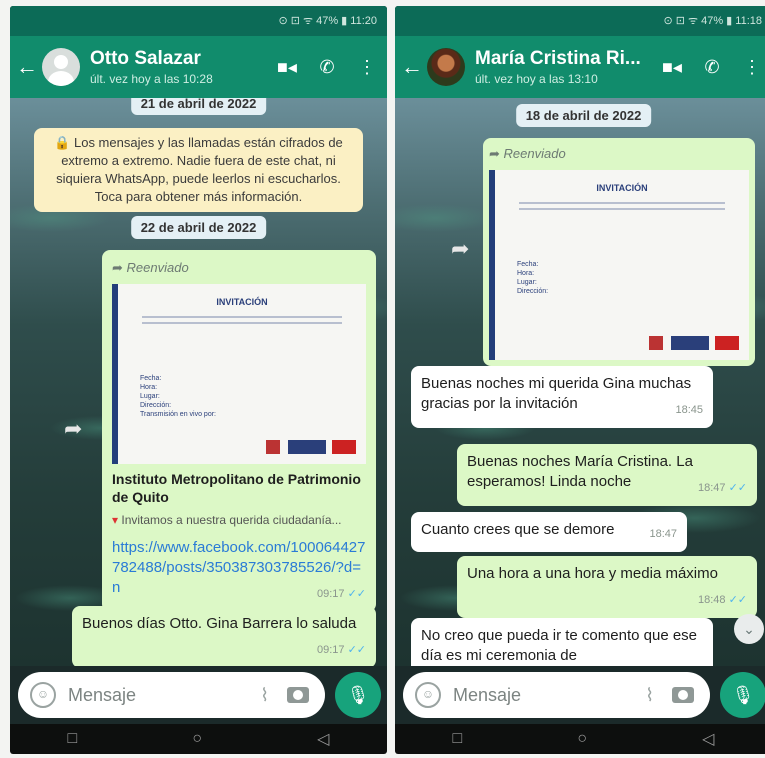 This screenshot has height=758, width=765. Describe the element at coordinates (178, 414) in the screenshot. I see `flyer-field: Transmisión en vivo por:` at that location.